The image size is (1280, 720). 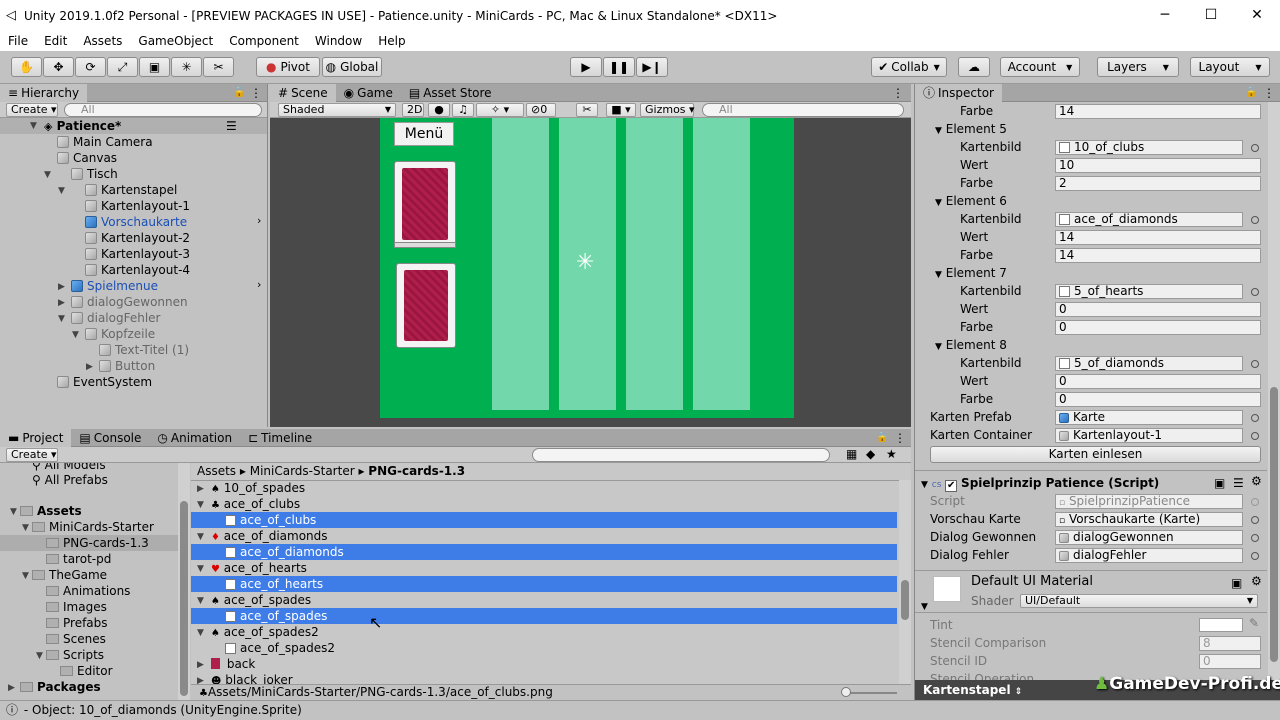 I want to click on settings-sliders-icon: ☰, so click(x=1238, y=483).